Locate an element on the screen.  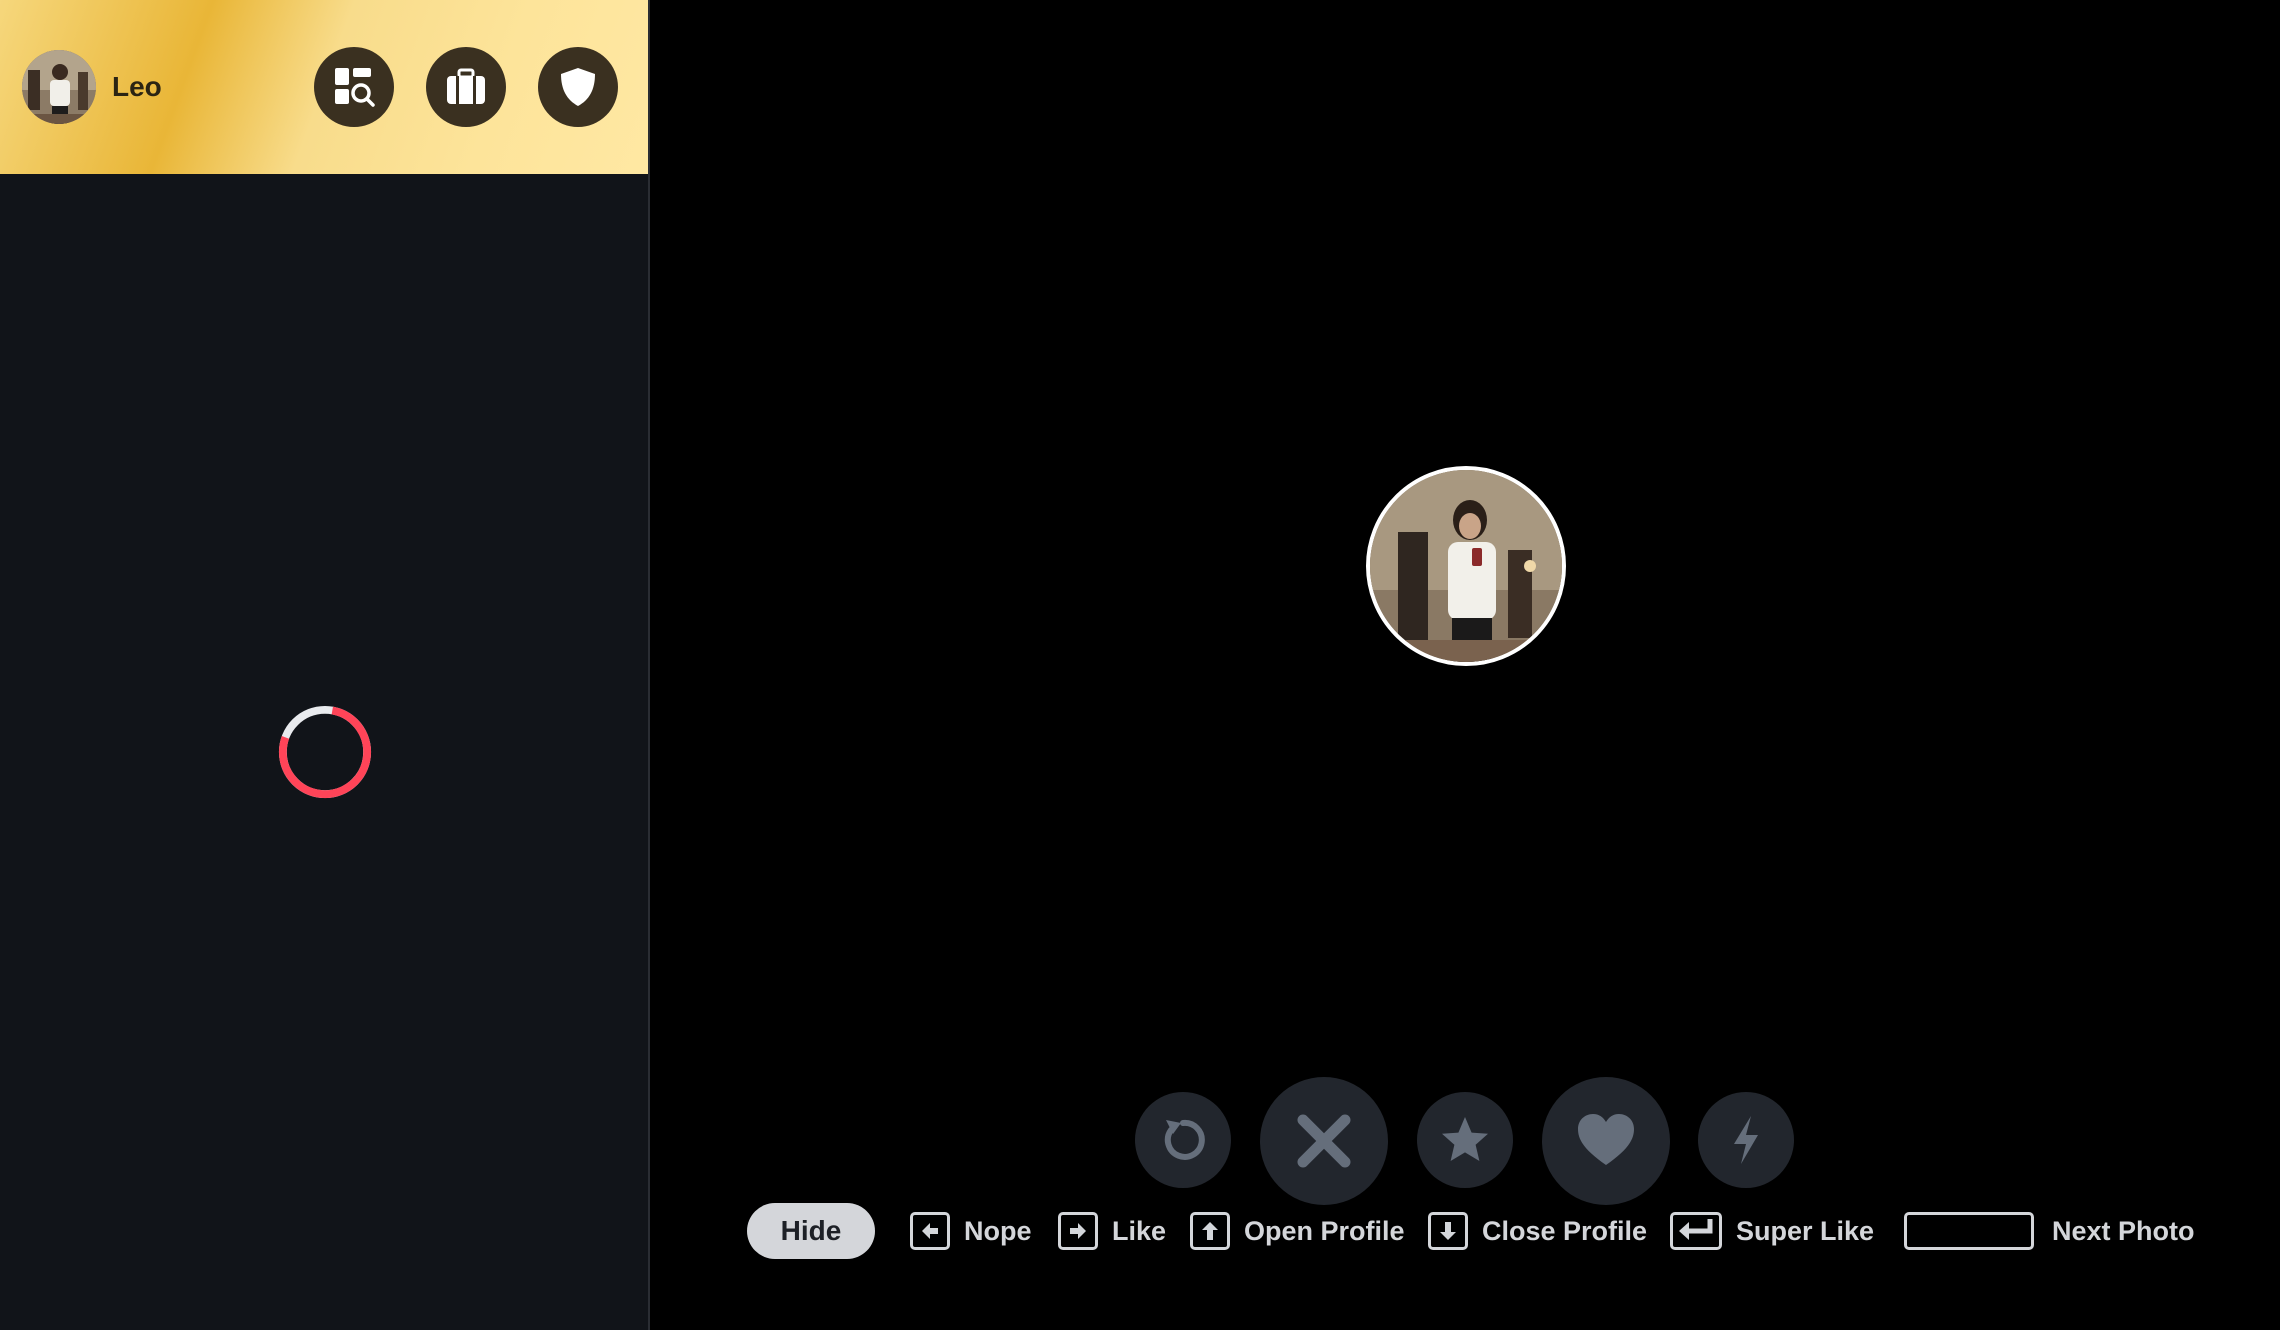
arrow-down-icon is located at coordinates (1448, 1231).